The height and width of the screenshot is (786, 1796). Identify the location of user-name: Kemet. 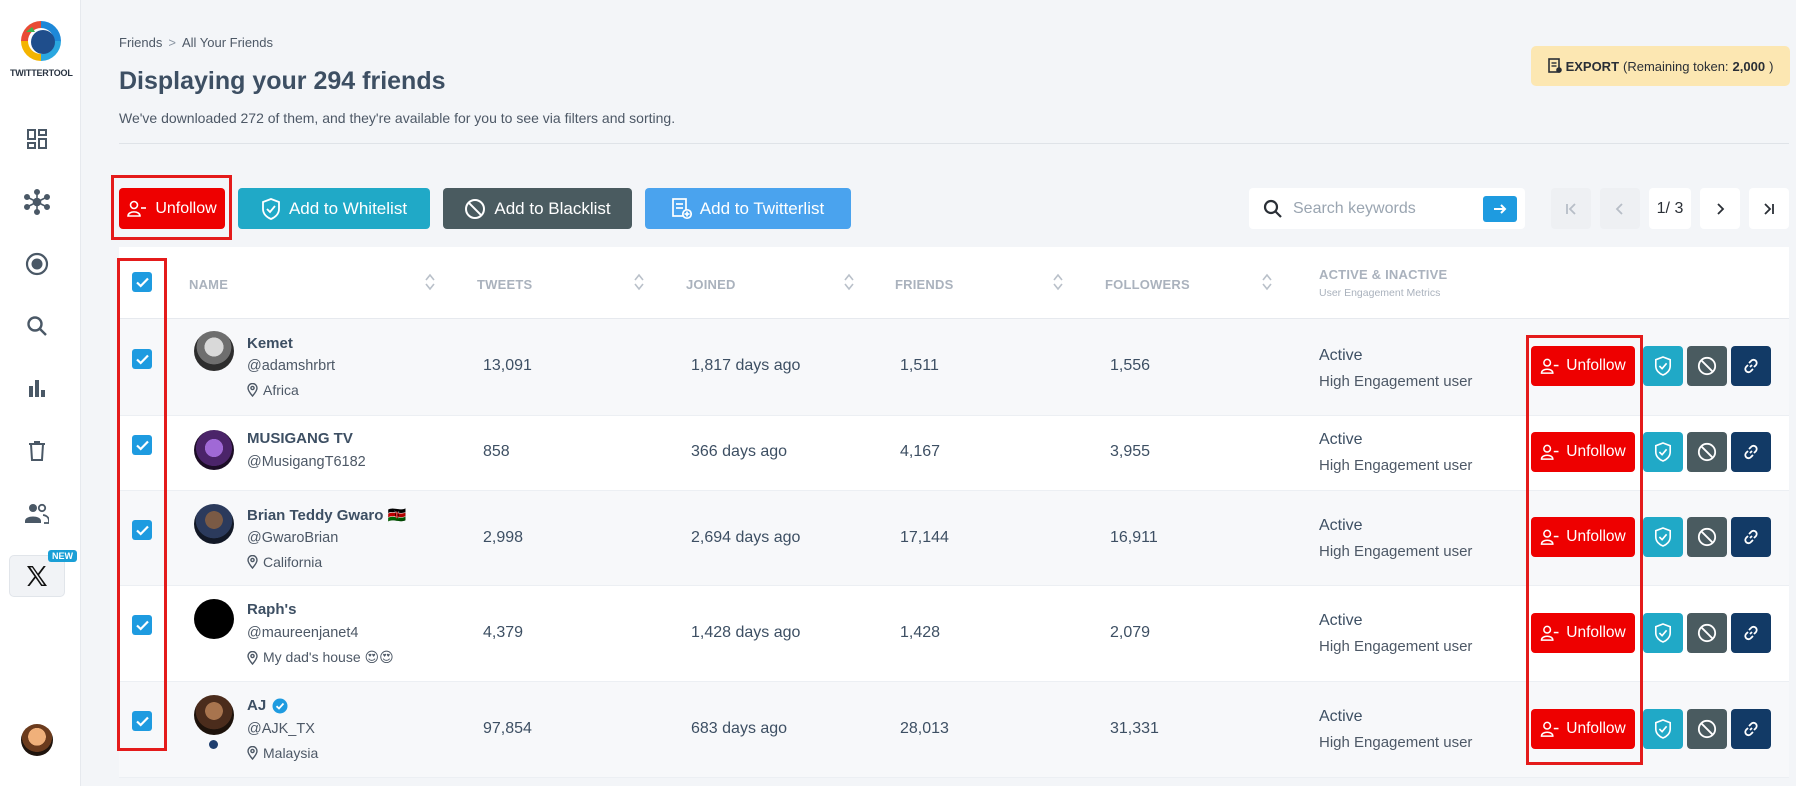
(270, 343).